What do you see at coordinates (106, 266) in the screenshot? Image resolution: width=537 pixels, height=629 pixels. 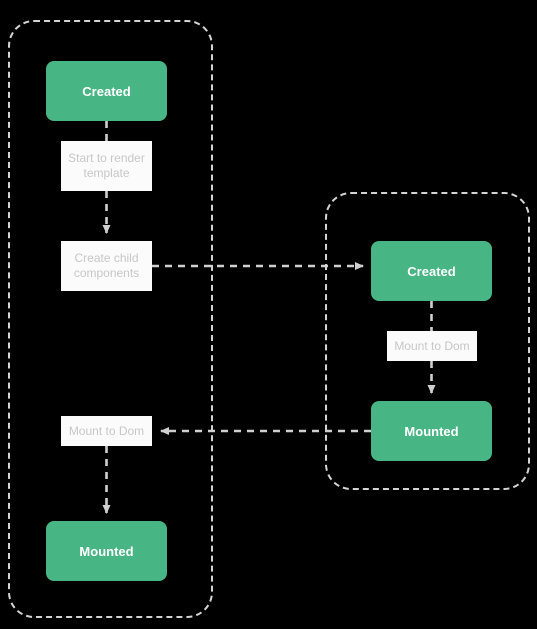 I see `edge-label-create-child-components: Create child components` at bounding box center [106, 266].